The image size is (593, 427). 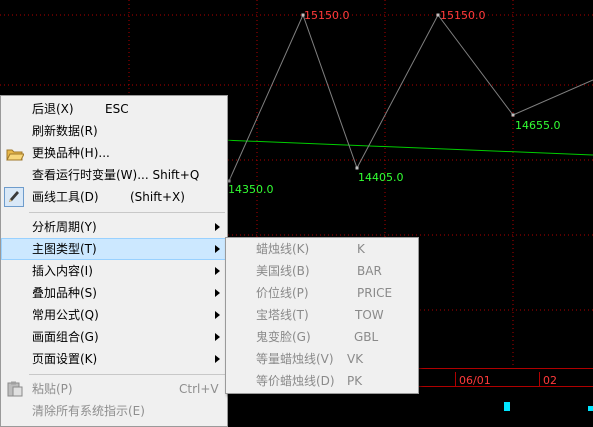 I want to click on menu-item-paste: 粘贴(P) Ctrl+V, so click(x=114, y=389).